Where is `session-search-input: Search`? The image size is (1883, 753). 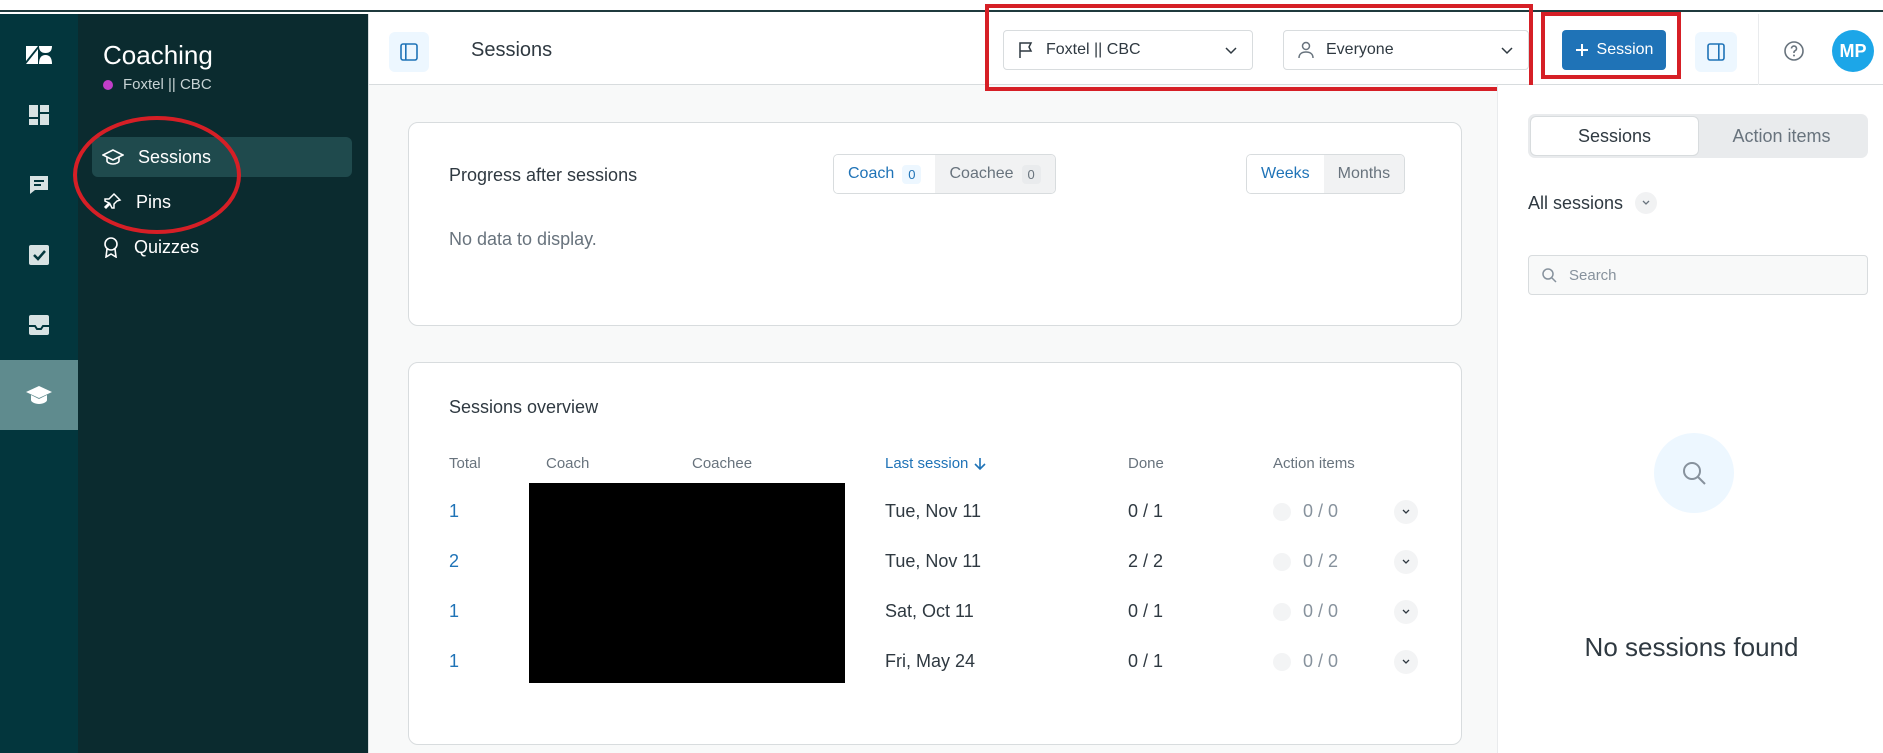
session-search-input: Search is located at coordinates (1698, 275).